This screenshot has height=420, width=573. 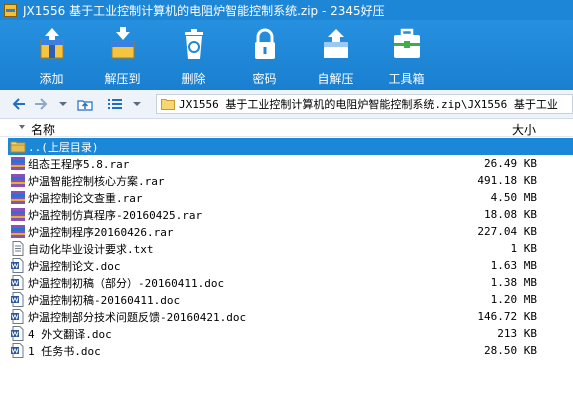 I want to click on toolbox-icon, so click(x=406, y=43).